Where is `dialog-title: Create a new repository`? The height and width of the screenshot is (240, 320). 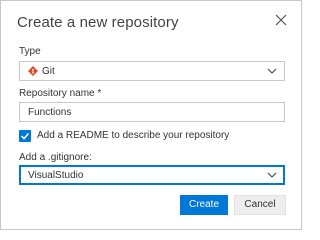
dialog-title: Create a new repository is located at coordinates (98, 22).